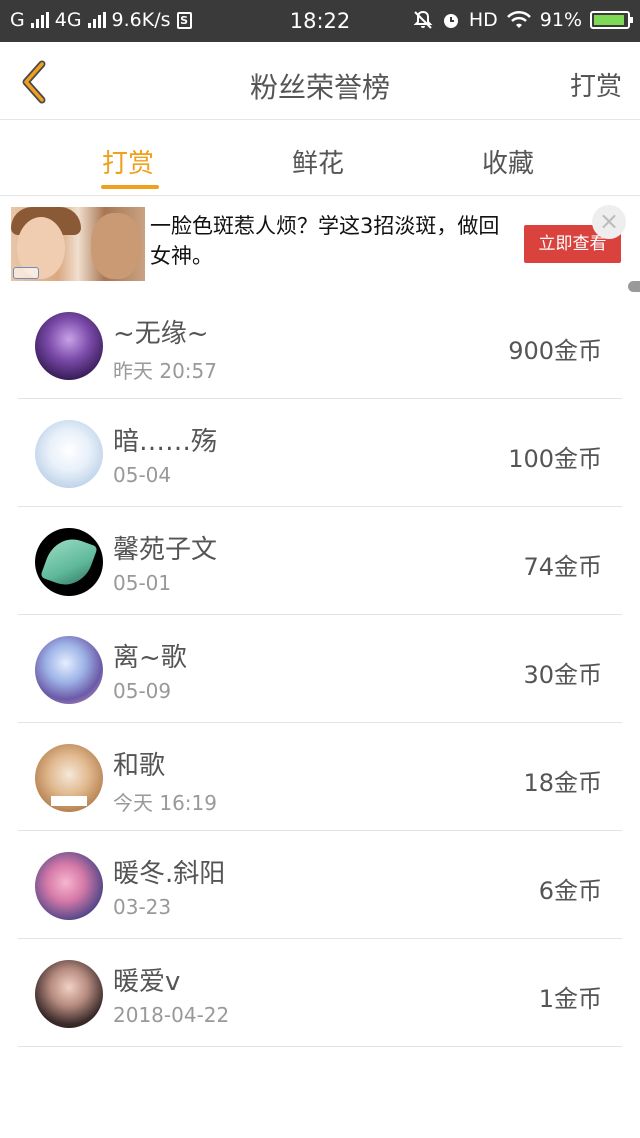  What do you see at coordinates (450, 21) in the screenshot?
I see `alarm-icon` at bounding box center [450, 21].